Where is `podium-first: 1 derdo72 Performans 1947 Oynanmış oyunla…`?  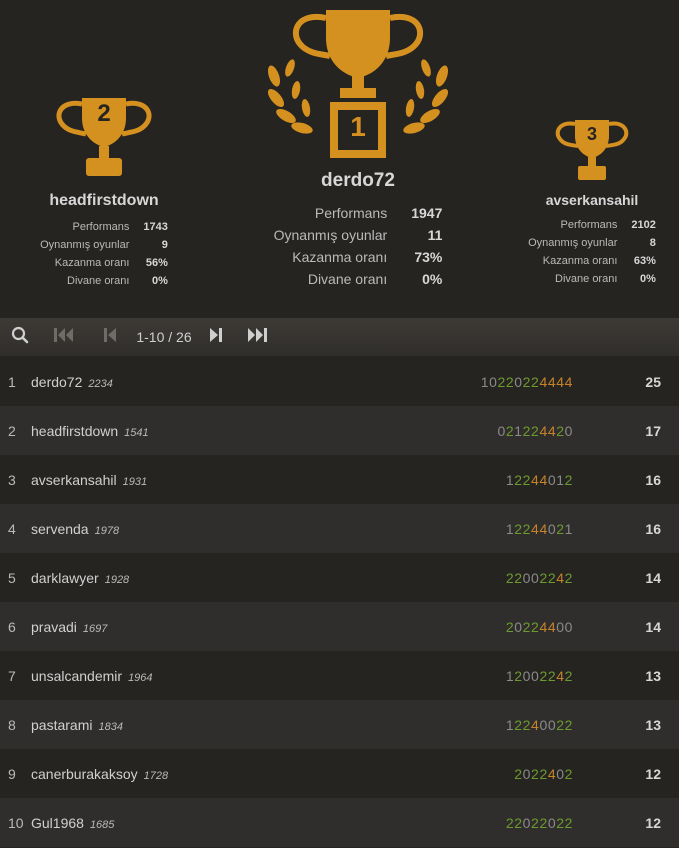
podium-first: 1 derdo72 Performans 1947 Oynanmış oyunla… is located at coordinates (358, 148).